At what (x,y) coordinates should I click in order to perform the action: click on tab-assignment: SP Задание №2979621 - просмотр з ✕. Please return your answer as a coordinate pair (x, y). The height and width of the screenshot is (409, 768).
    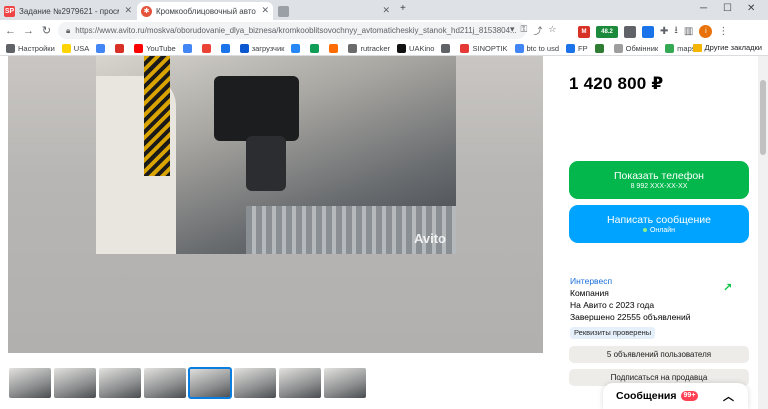
    Looking at the image, I should click on (68, 11).